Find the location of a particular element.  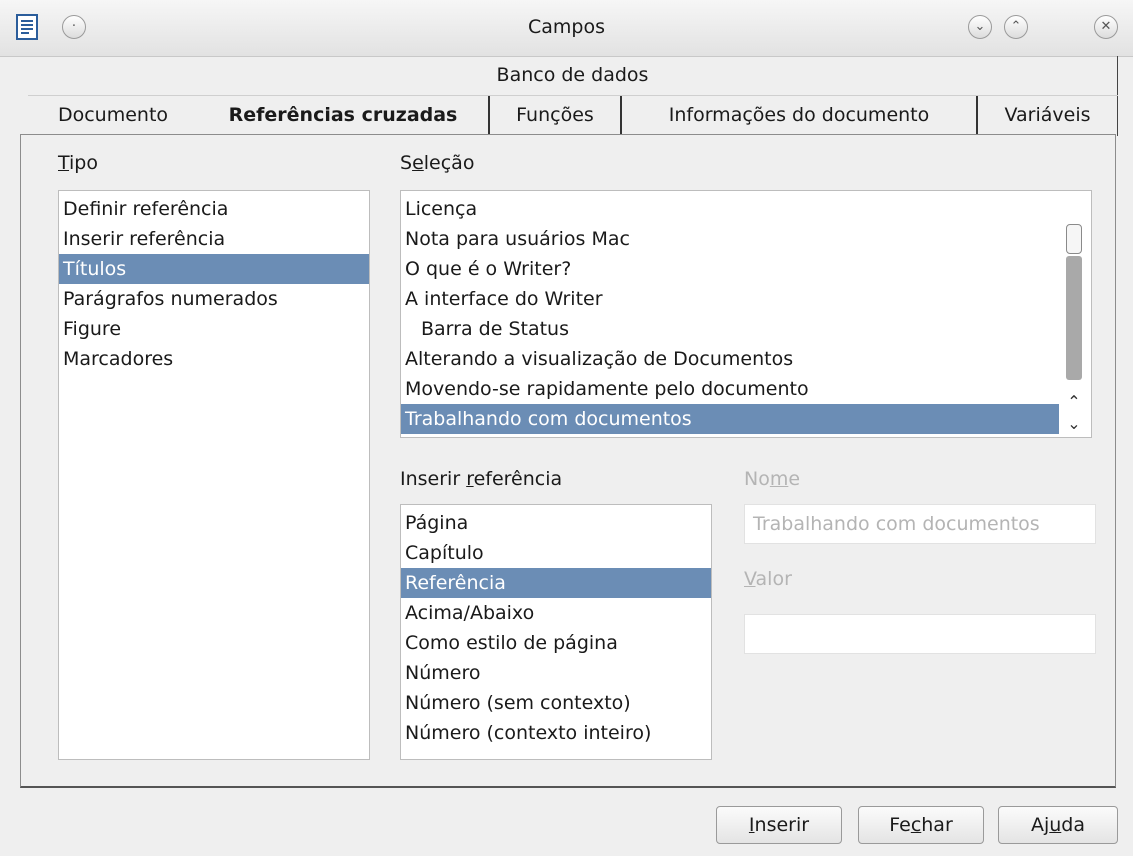

fechar-button: Fechar is located at coordinates (921, 825).